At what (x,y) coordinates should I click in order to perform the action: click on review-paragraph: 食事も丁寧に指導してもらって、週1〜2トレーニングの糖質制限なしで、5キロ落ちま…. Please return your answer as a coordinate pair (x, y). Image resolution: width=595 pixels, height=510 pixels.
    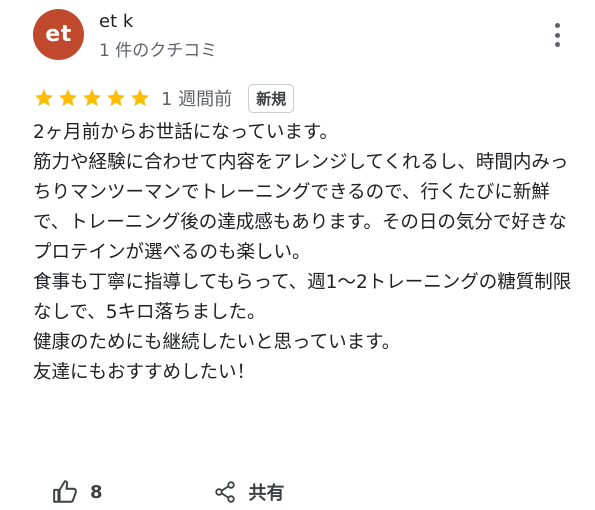
    Looking at the image, I should click on (302, 297).